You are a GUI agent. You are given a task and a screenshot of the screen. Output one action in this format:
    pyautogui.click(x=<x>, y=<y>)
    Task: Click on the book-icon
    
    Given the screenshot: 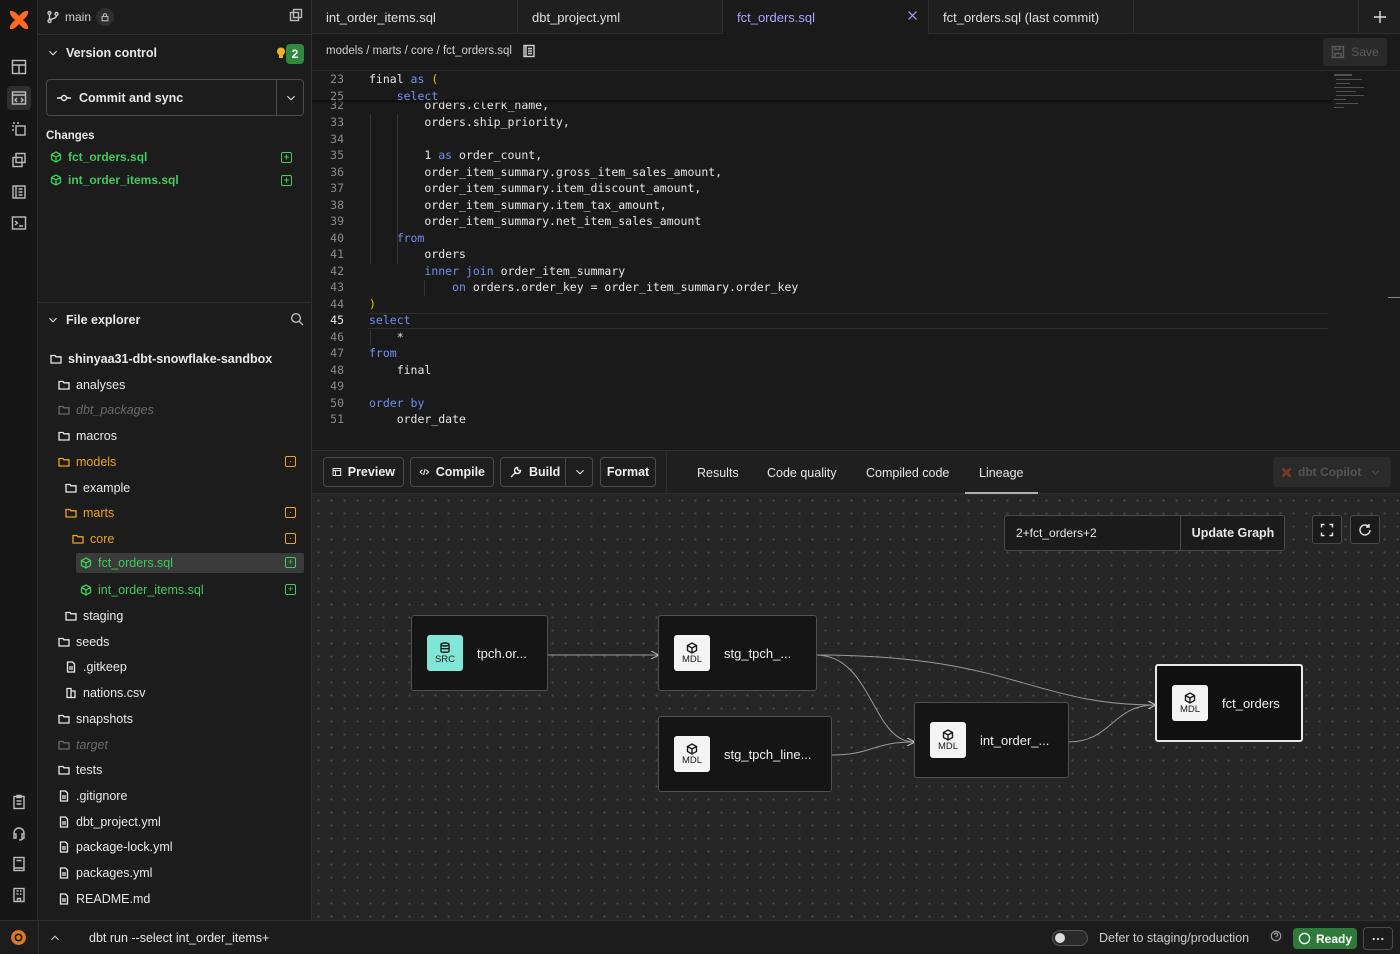 What is the action you would take?
    pyautogui.click(x=19, y=864)
    